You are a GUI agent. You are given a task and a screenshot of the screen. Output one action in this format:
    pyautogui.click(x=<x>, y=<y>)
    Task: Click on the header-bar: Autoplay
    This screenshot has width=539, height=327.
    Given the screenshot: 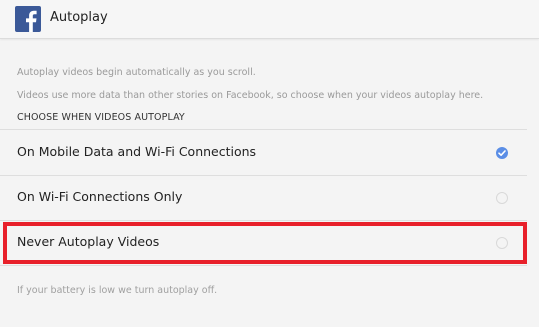 What is the action you would take?
    pyautogui.click(x=269, y=19)
    